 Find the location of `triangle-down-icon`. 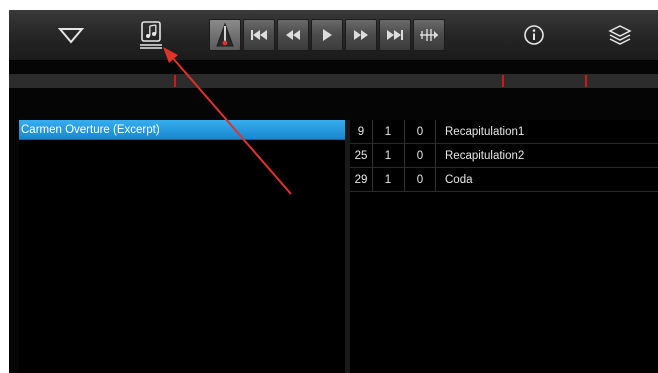

triangle-down-icon is located at coordinates (71, 35).